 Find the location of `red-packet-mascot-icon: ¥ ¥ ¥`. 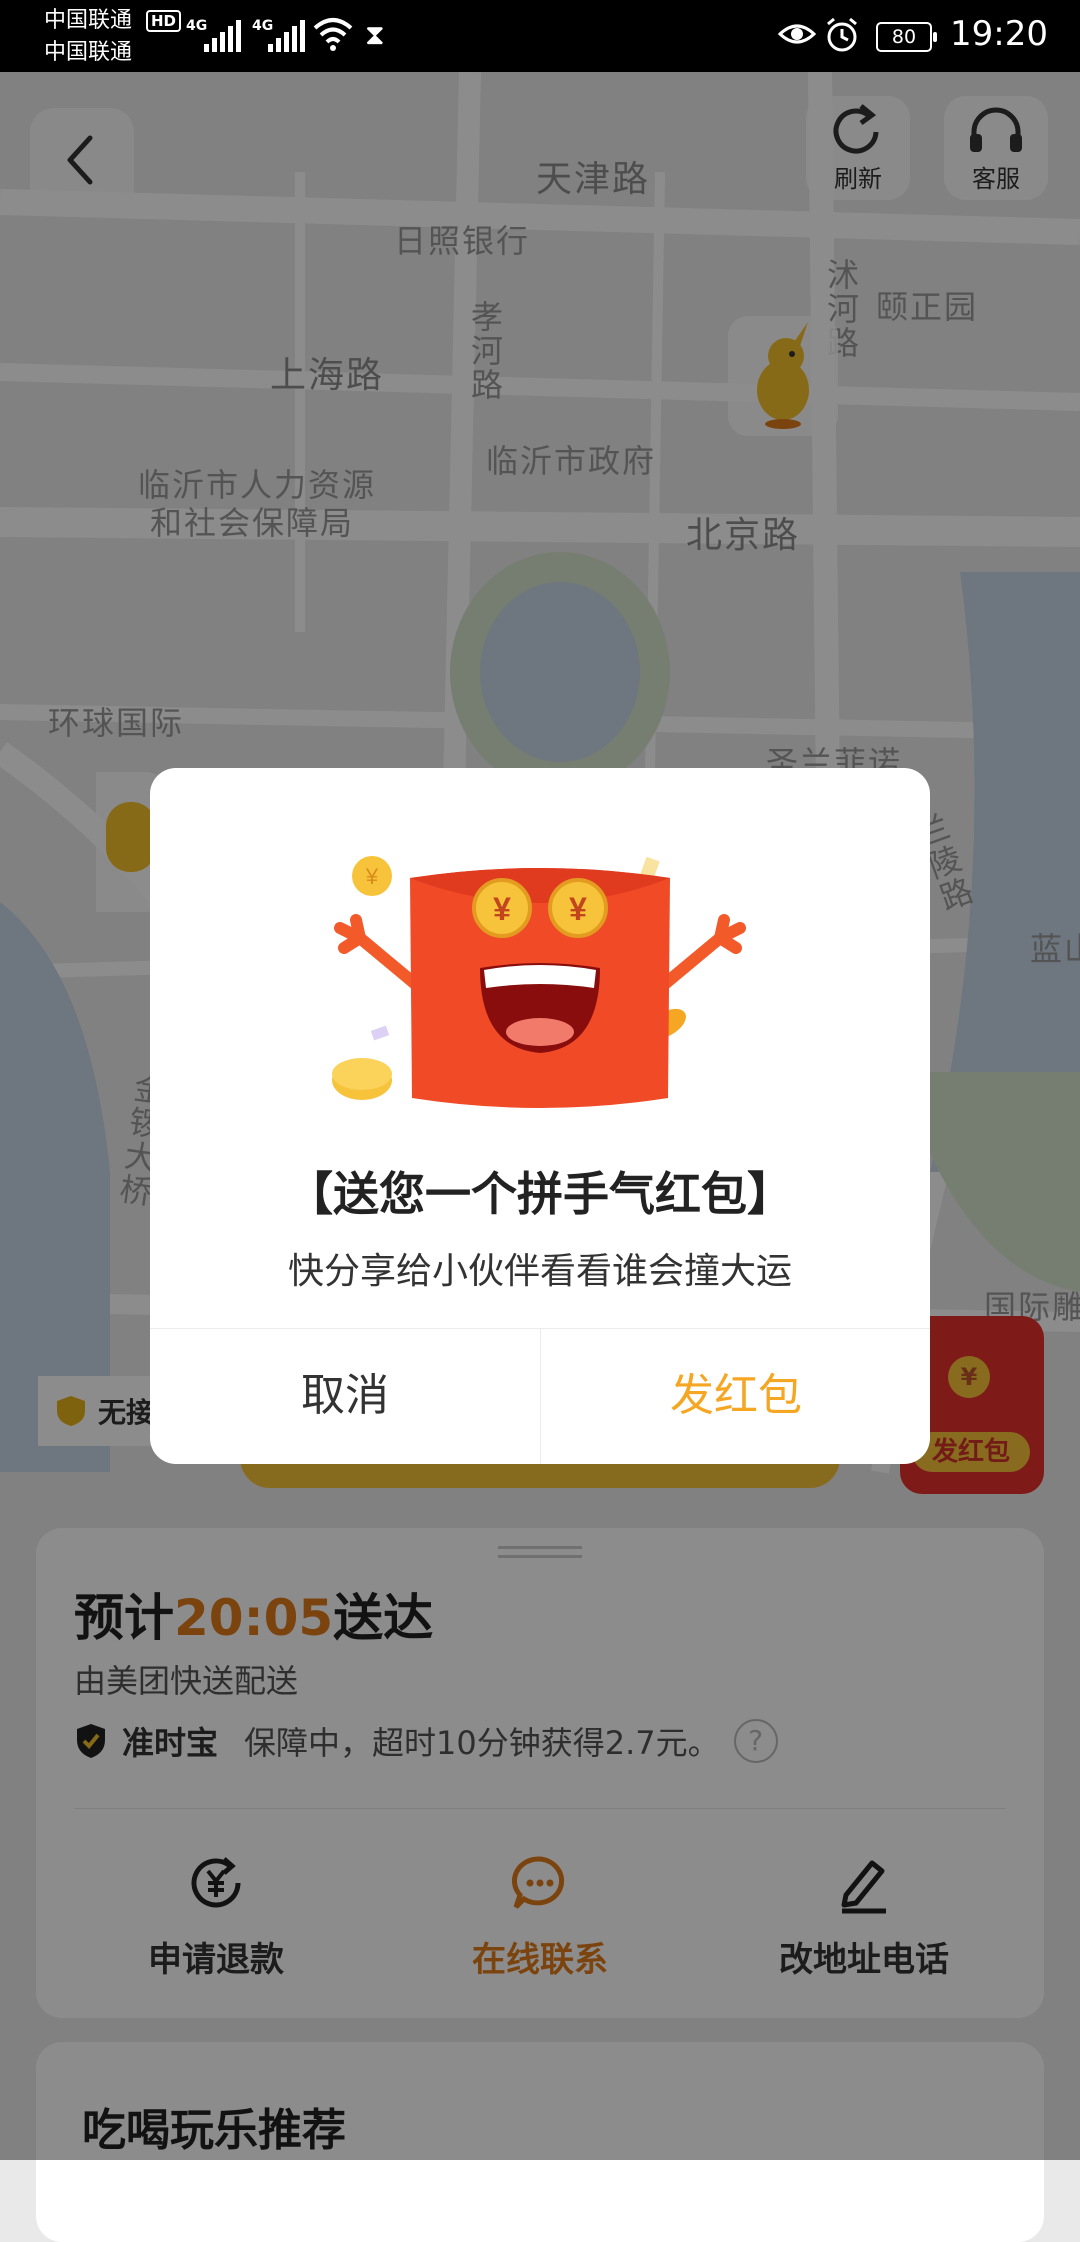

red-packet-mascot-icon: ¥ ¥ ¥ is located at coordinates (539, 982).